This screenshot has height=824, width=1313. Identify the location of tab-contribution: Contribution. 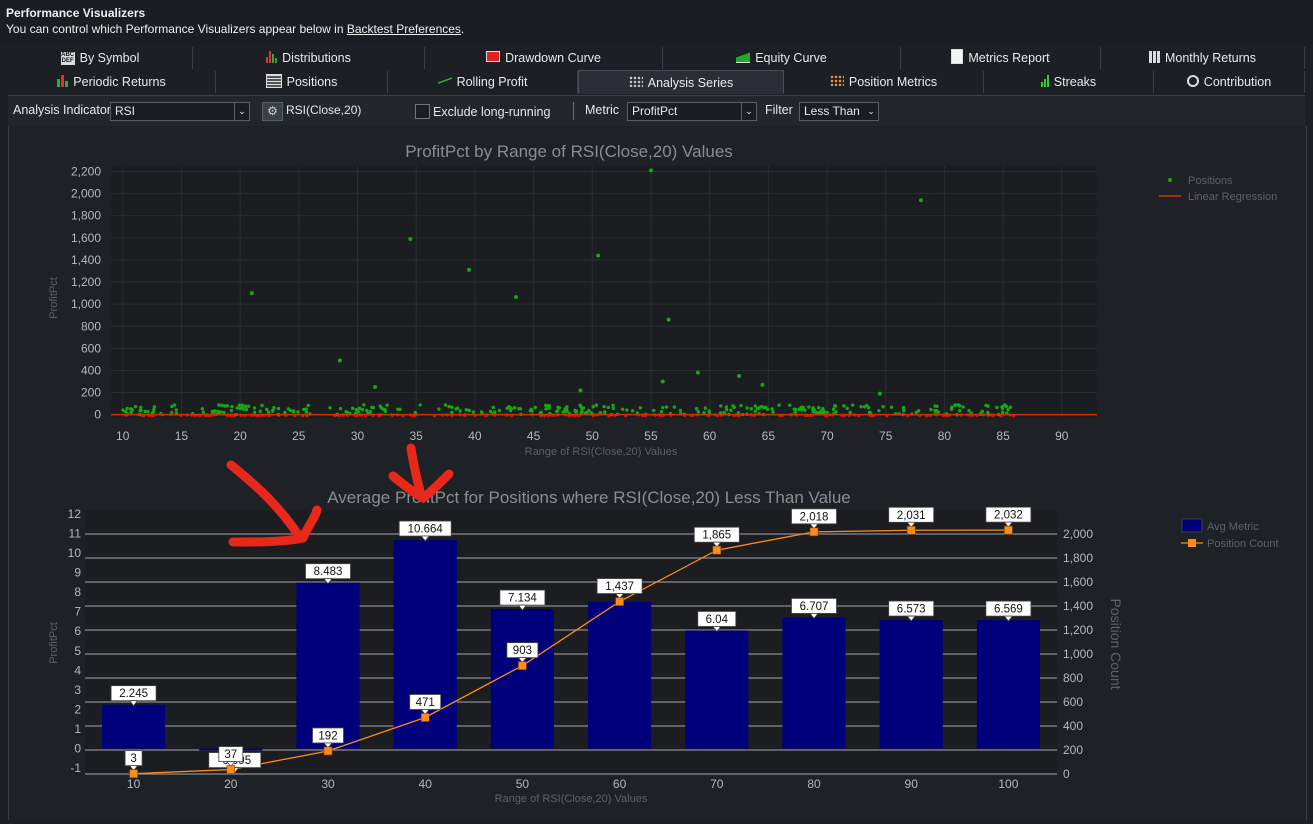
(1229, 82).